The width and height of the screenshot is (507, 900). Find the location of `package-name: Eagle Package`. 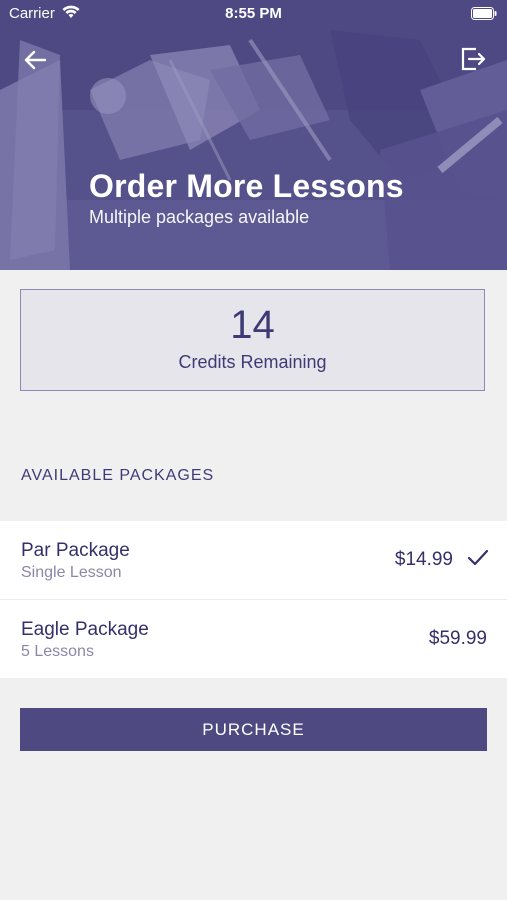

package-name: Eagle Package is located at coordinates (85, 629).